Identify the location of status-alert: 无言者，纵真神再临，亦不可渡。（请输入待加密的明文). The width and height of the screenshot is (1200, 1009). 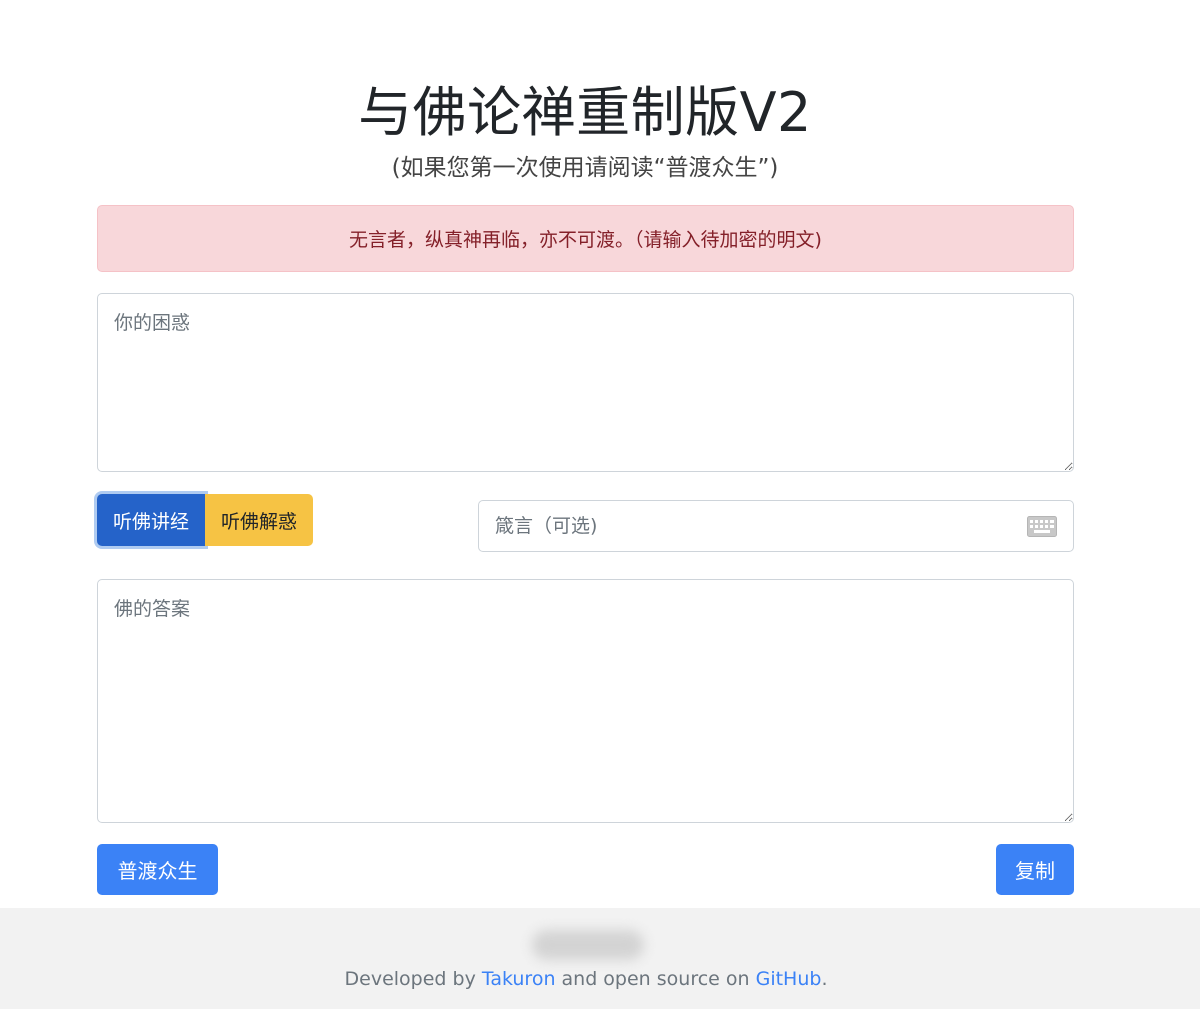
(585, 238).